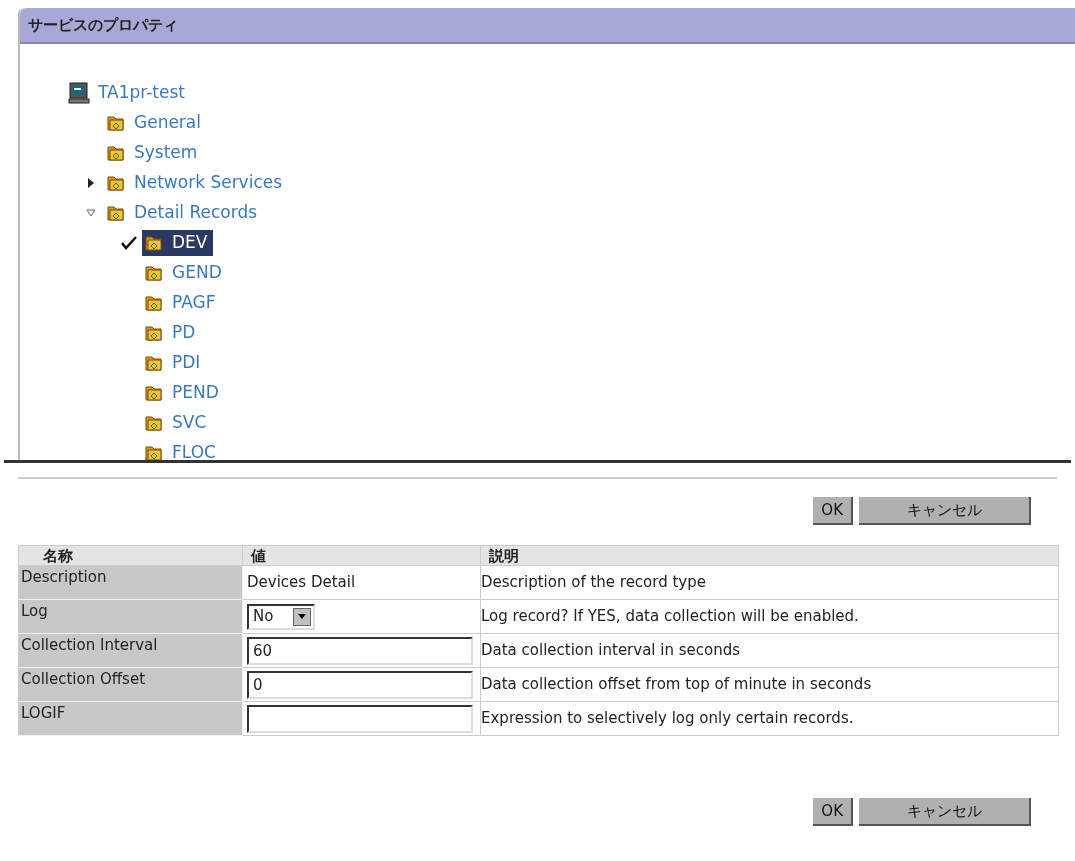 This screenshot has width=1075, height=861. Describe the element at coordinates (769, 555) in the screenshot. I see `column-header: 説明` at that location.